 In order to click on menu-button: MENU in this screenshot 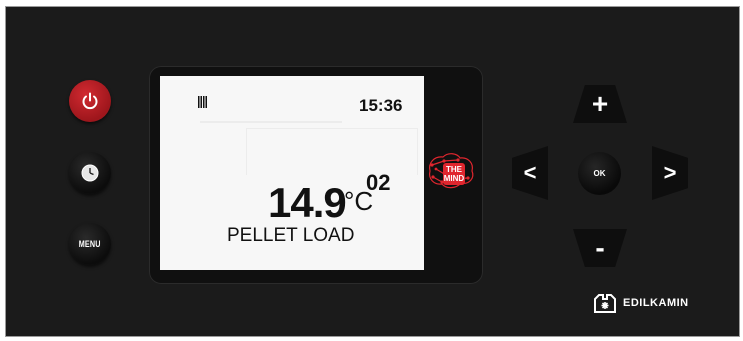, I will do `click(90, 244)`.